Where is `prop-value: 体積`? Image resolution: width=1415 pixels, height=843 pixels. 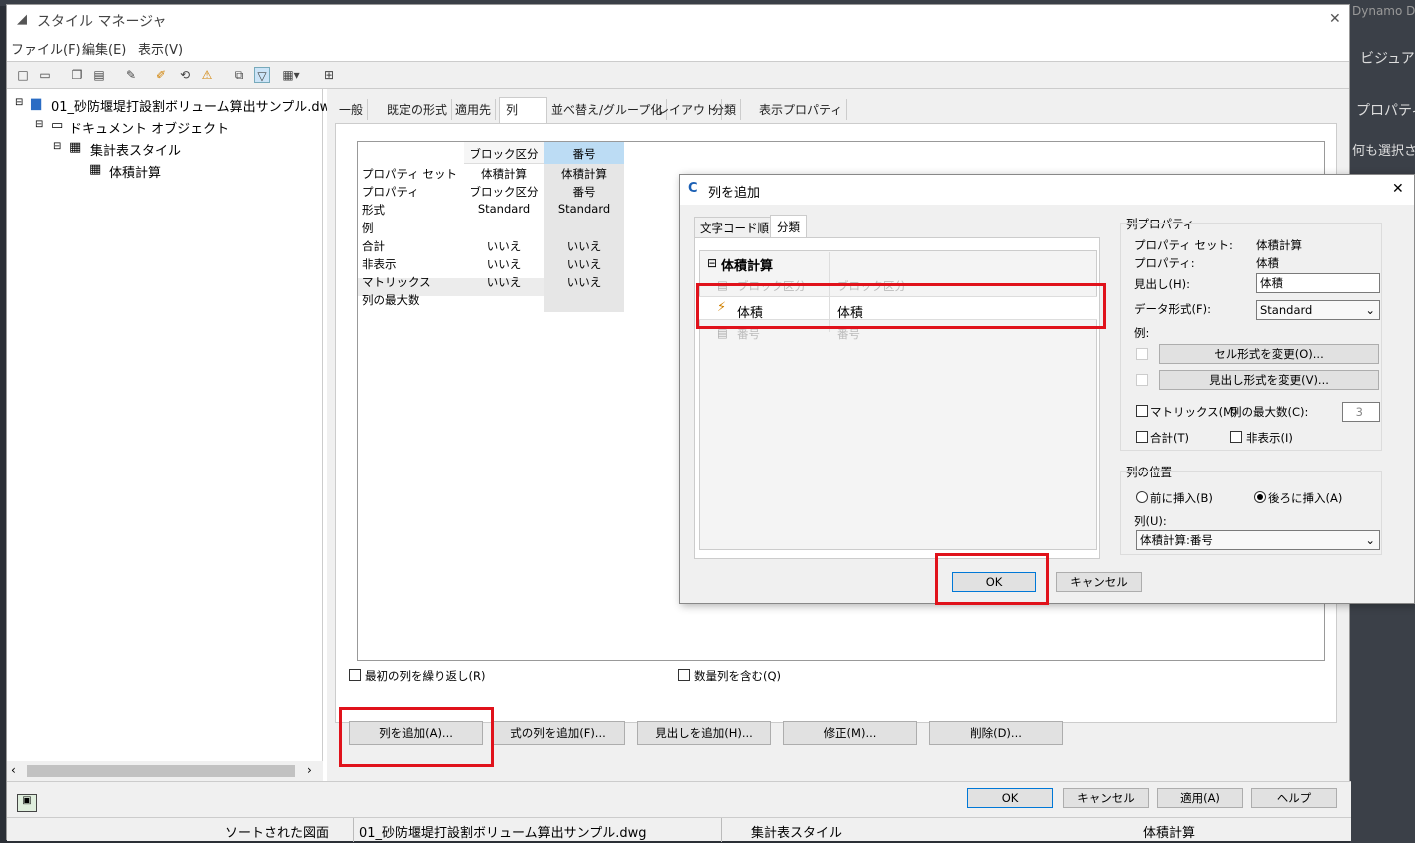 prop-value: 体積 is located at coordinates (1267, 263).